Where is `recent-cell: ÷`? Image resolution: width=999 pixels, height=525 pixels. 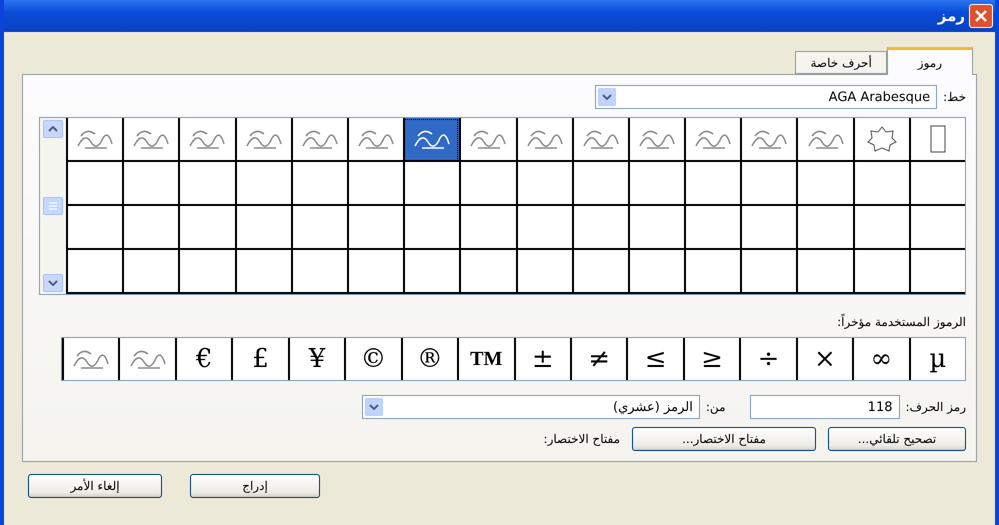 recent-cell: ÷ is located at coordinates (767, 359).